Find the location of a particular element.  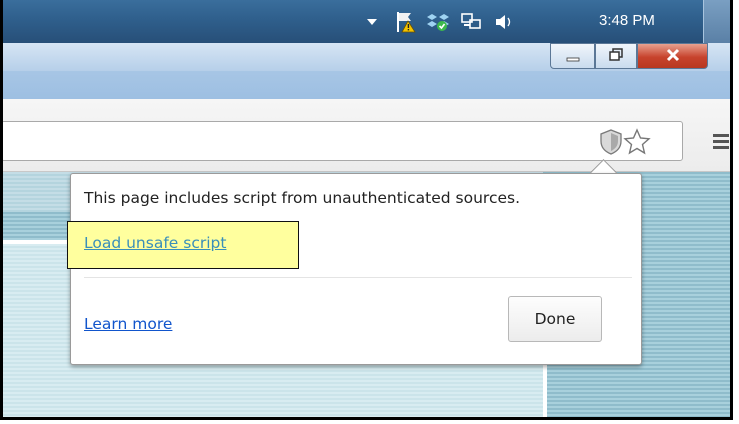

volume-icon is located at coordinates (504, 22).